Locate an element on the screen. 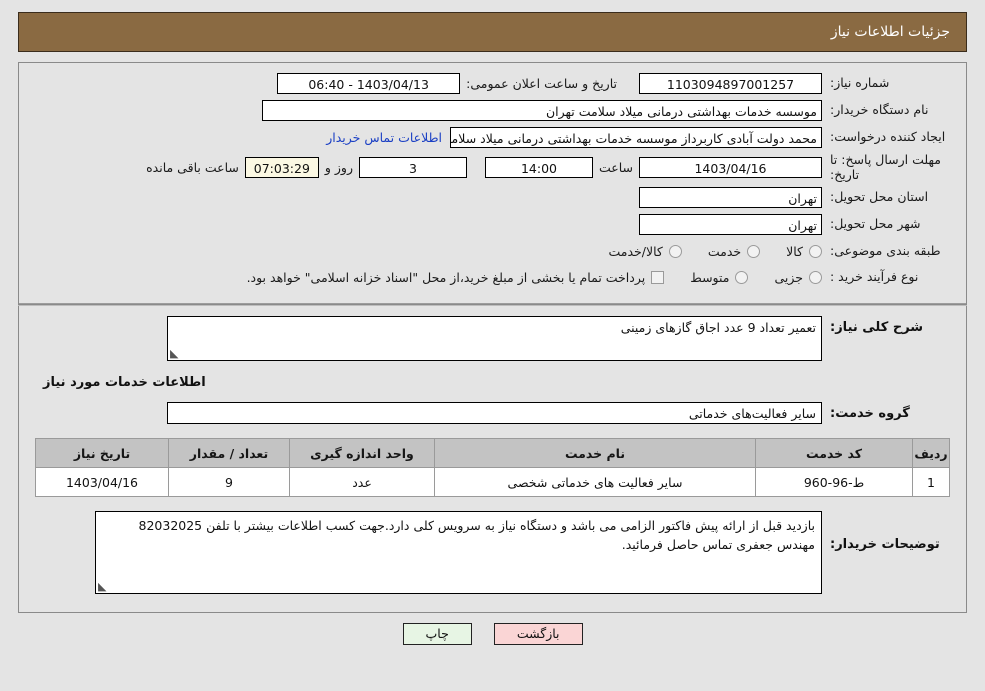 The height and width of the screenshot is (691, 985). response-deadline-label: مهلت ارسال پاسخ: تا تاریخ: is located at coordinates (885, 167).